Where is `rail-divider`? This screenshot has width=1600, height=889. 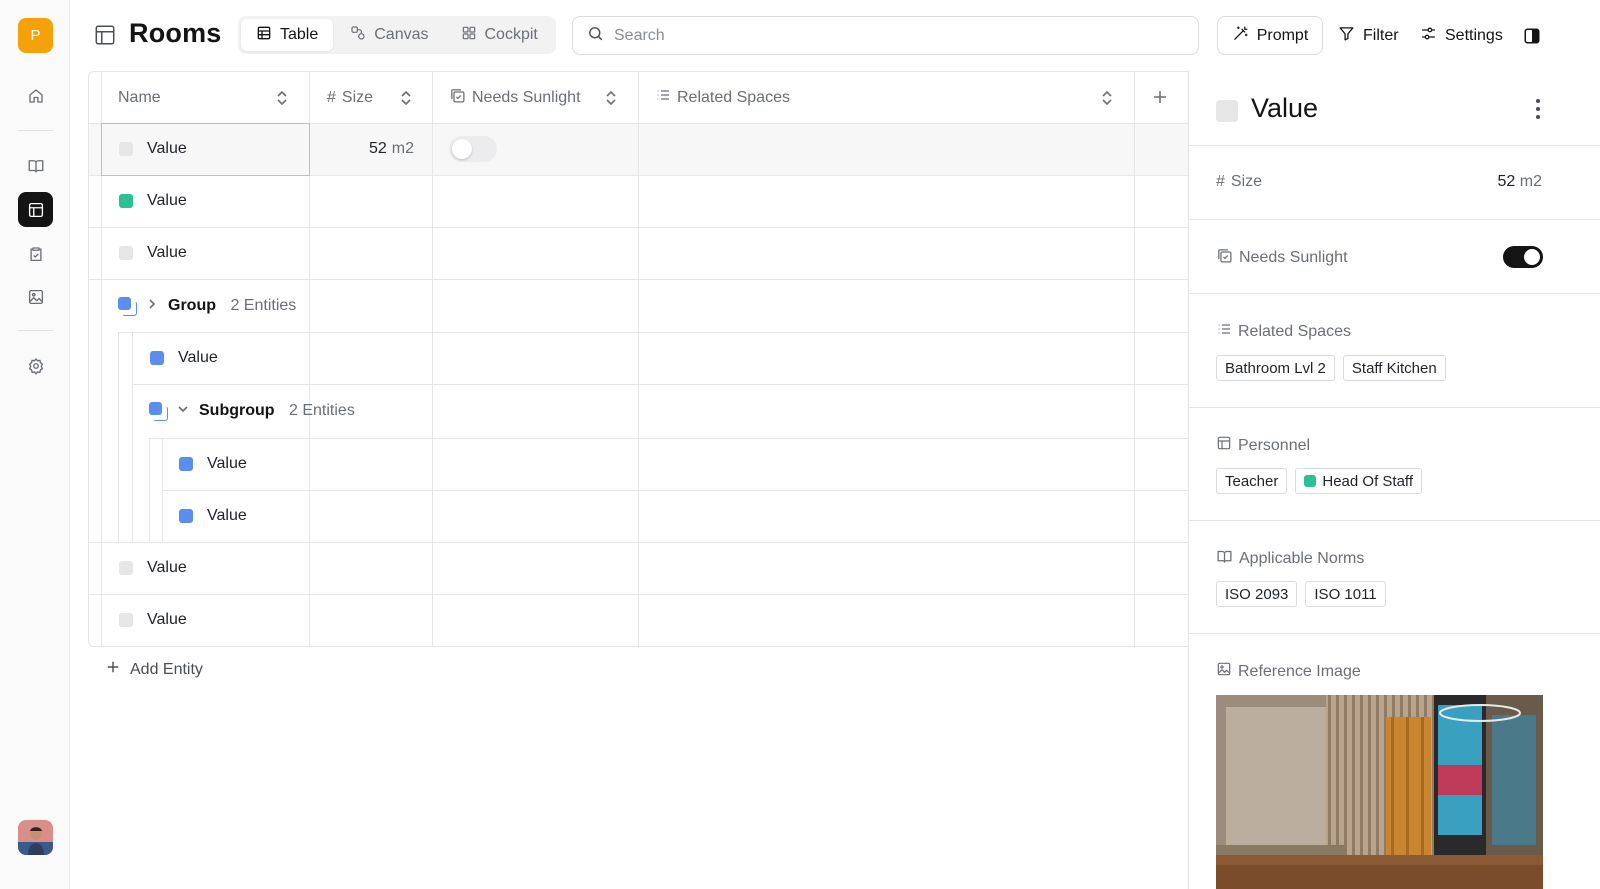
rail-divider is located at coordinates (35, 330).